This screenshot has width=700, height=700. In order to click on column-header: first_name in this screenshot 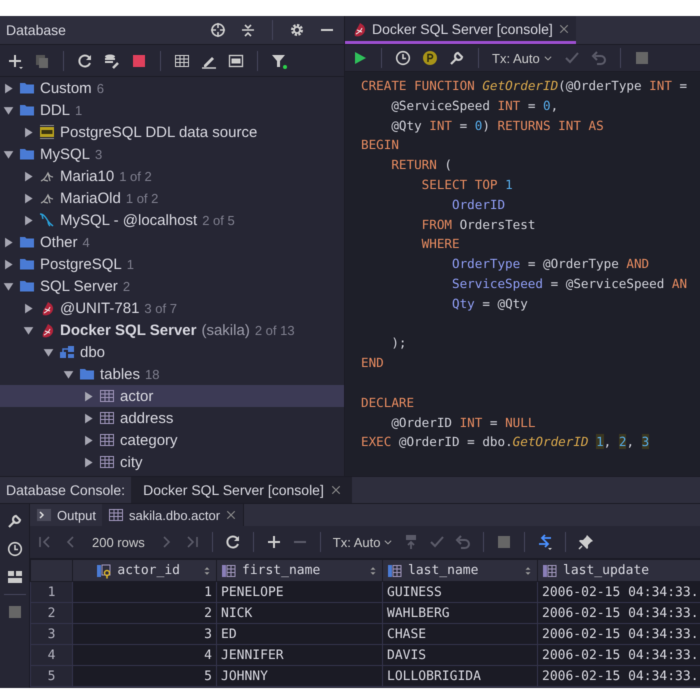, I will do `click(299, 571)`.